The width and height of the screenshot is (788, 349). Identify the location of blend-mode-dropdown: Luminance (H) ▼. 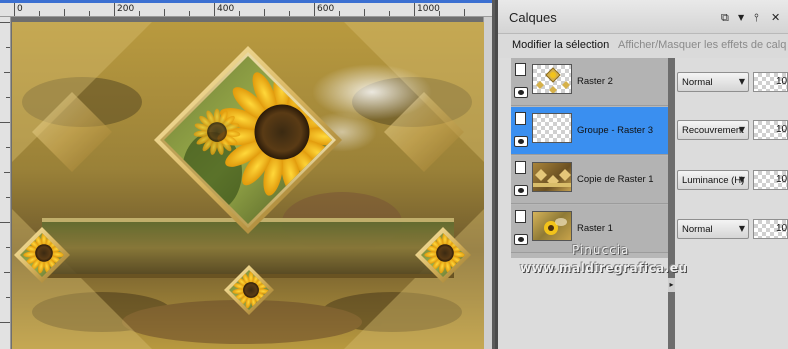
(713, 180).